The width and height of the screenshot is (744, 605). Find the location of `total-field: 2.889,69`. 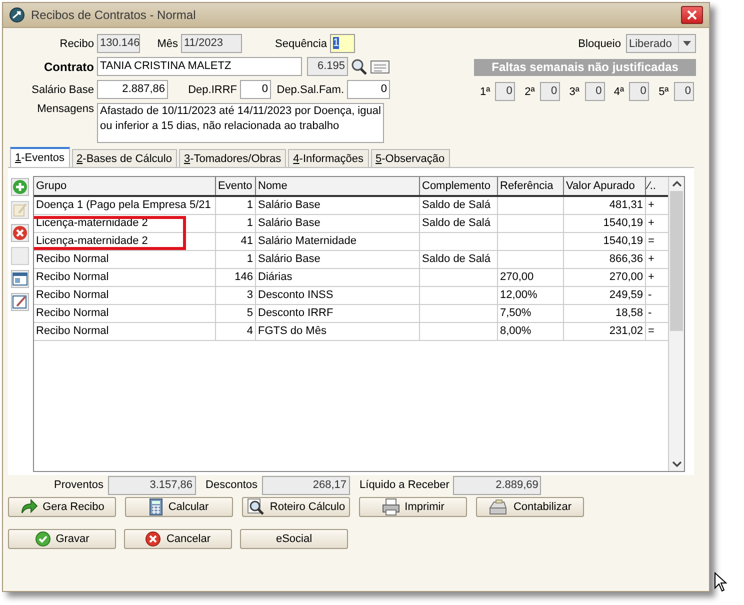

total-field: 2.889,69 is located at coordinates (497, 485).